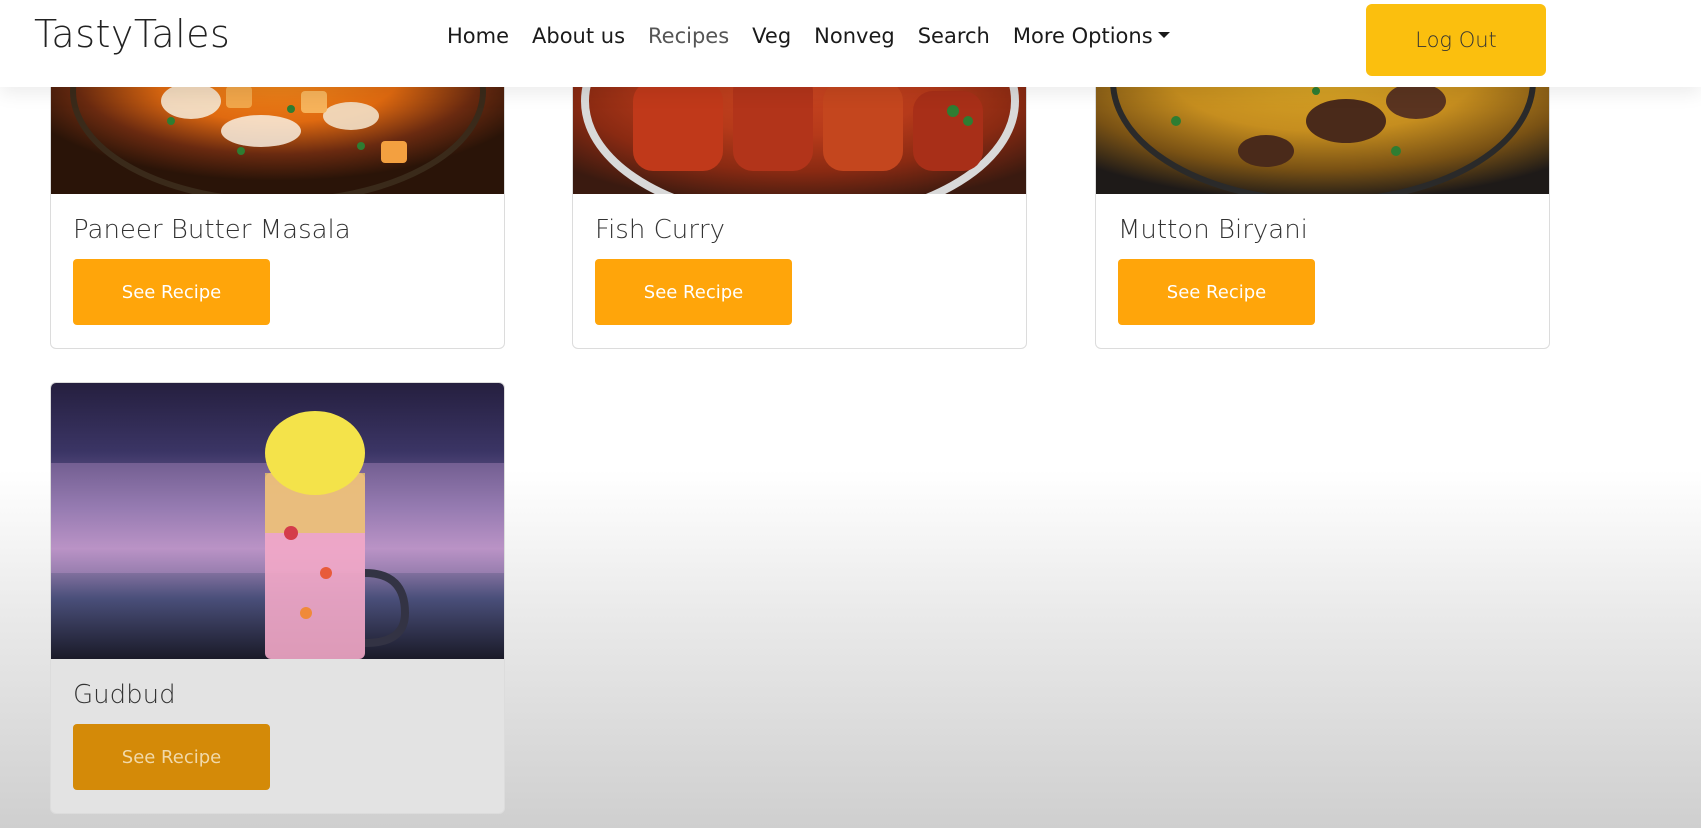  I want to click on logout-button: Log Out, so click(1456, 40).